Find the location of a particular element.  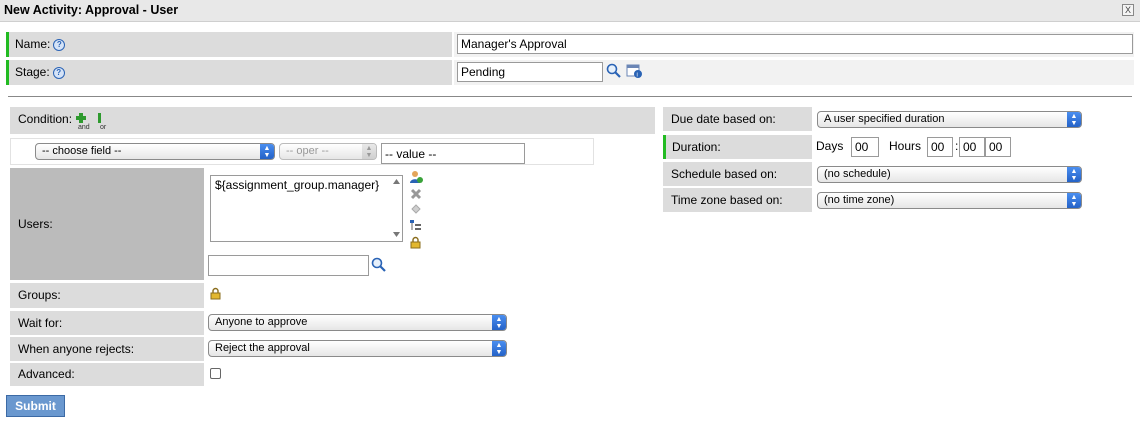

stage-label-cell: Stage:? is located at coordinates (229, 72).